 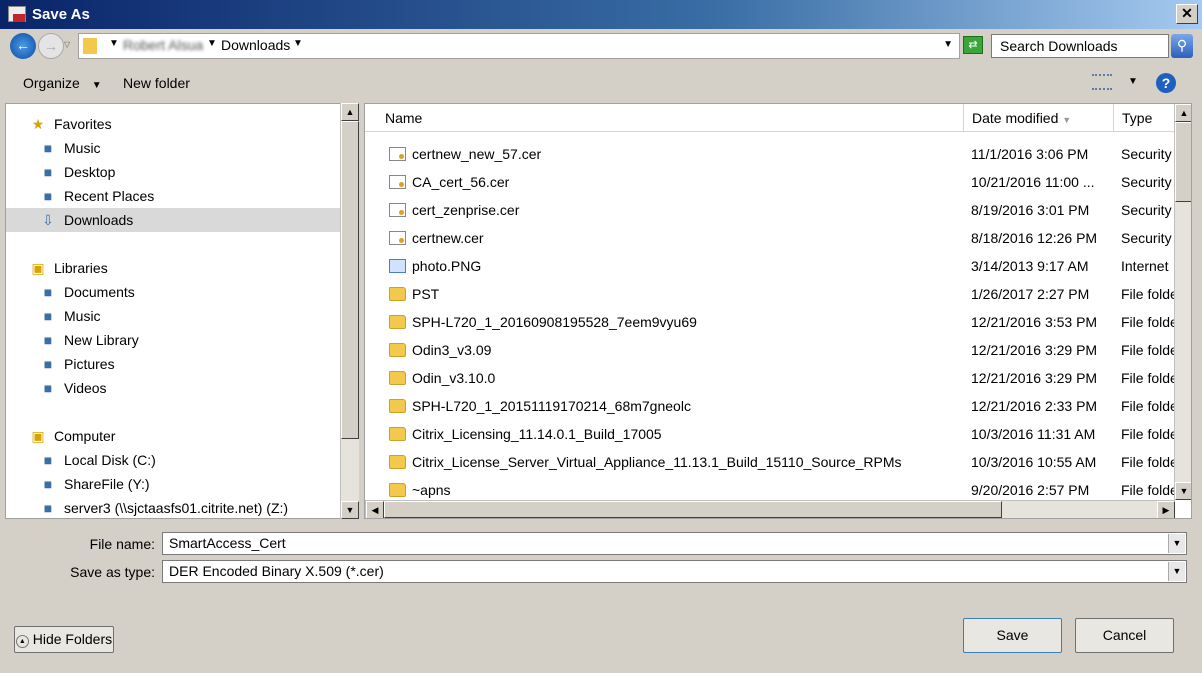 What do you see at coordinates (48, 460) in the screenshot?
I see `disk-icon: ■` at bounding box center [48, 460].